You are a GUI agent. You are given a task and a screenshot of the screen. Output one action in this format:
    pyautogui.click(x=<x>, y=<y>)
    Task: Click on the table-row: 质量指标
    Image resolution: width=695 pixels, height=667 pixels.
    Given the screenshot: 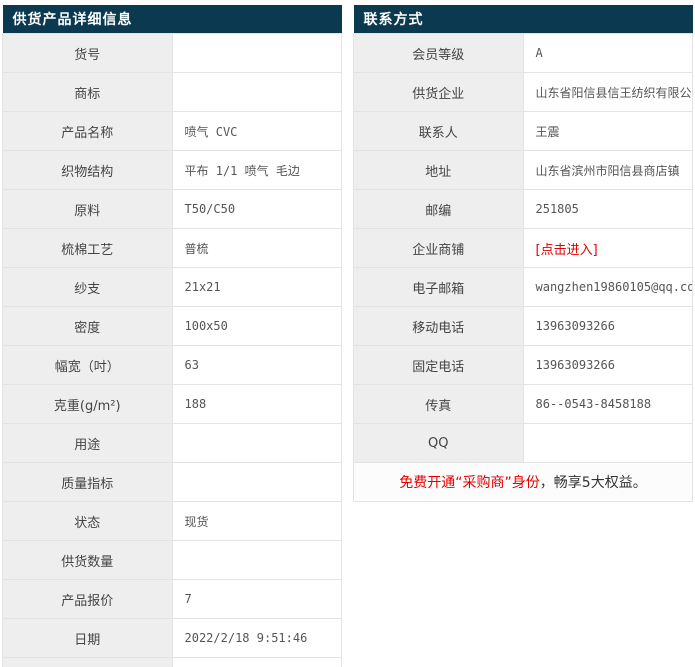 What is the action you would take?
    pyautogui.click(x=172, y=482)
    